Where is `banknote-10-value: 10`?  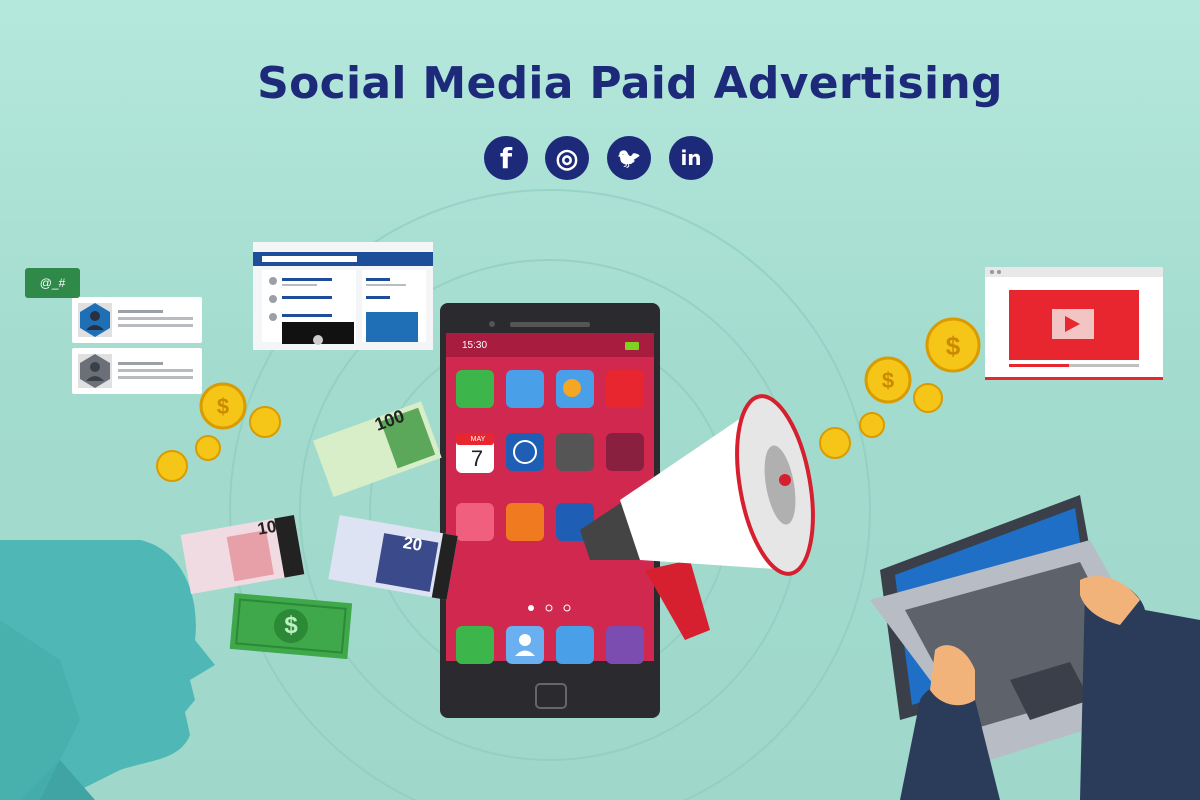
banknote-10-value: 10 is located at coordinates (267, 527).